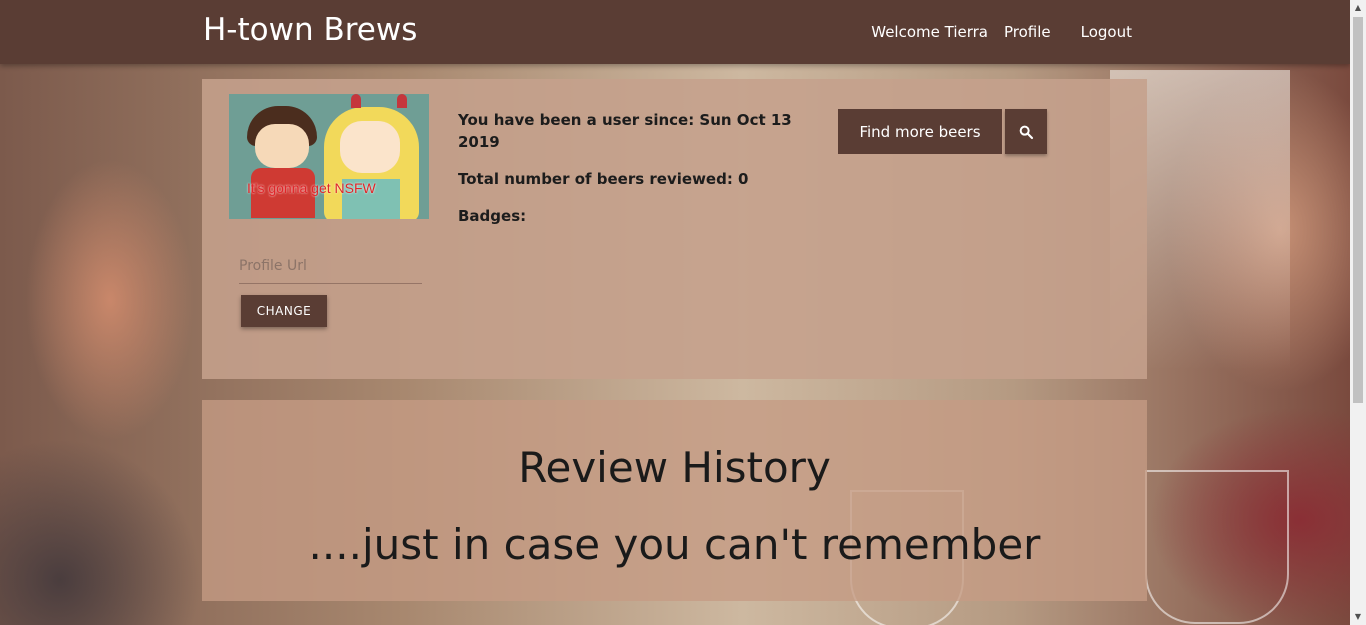  I want to click on horn-left-icon, so click(356, 101).